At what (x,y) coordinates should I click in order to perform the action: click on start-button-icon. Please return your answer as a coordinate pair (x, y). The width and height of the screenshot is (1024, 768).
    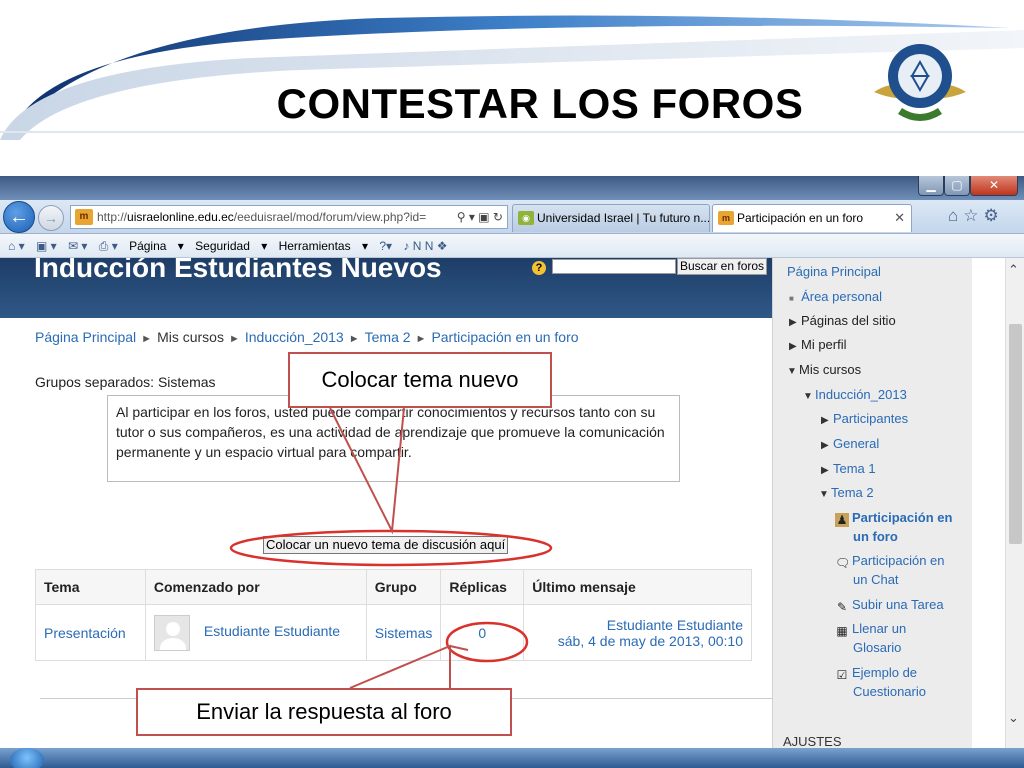
    Looking at the image, I should click on (27, 758).